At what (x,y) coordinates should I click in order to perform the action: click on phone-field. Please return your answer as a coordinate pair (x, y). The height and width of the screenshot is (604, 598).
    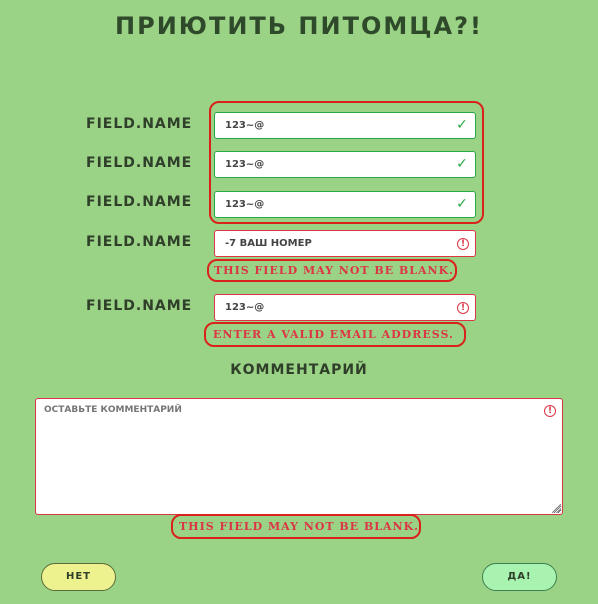
    Looking at the image, I should click on (345, 243).